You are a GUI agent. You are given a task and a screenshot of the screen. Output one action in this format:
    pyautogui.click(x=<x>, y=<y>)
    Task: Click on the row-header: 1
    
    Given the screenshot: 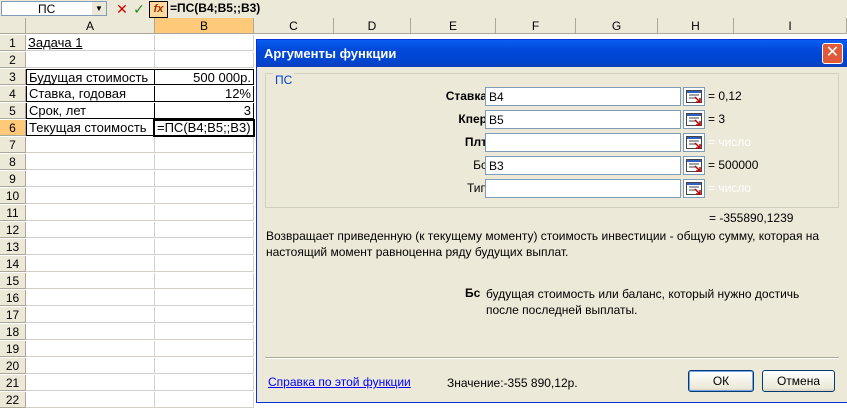 What is the action you would take?
    pyautogui.click(x=13, y=43)
    